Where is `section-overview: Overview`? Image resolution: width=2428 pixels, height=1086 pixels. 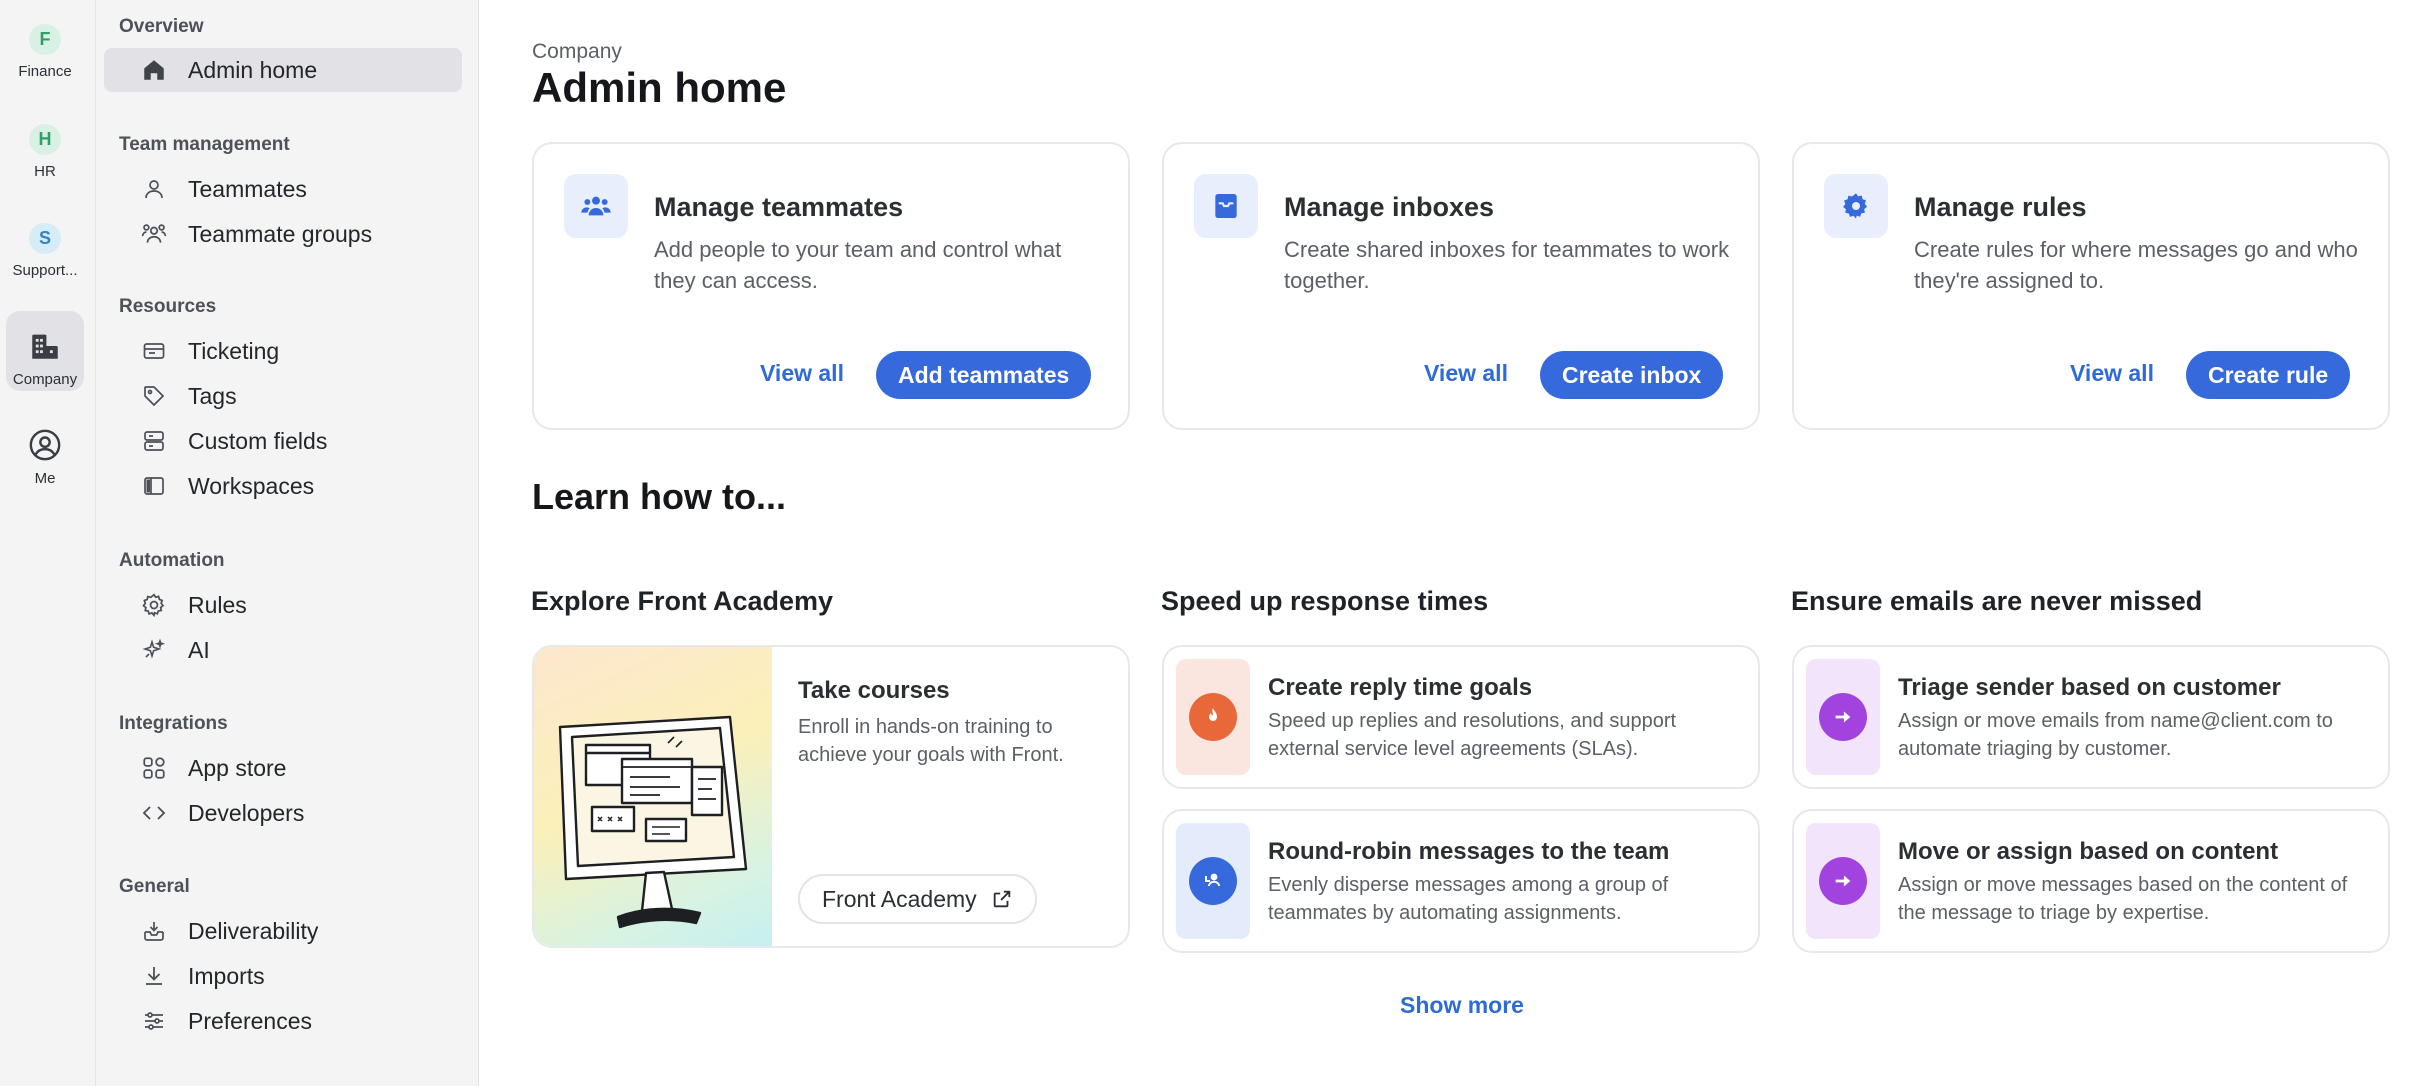 section-overview: Overview is located at coordinates (161, 26).